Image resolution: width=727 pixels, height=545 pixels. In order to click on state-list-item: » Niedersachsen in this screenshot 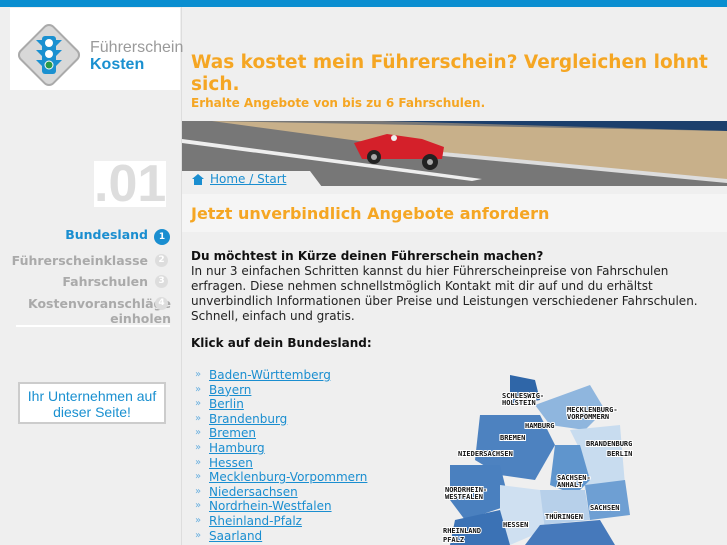, I will do `click(281, 492)`.